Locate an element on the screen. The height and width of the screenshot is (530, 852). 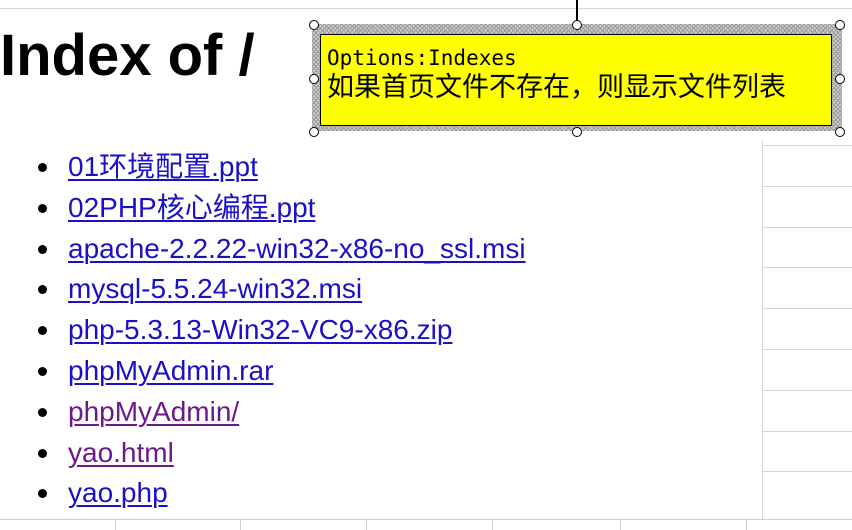
file-link: php-5.3.13-Win32-VC9-x86.zip is located at coordinates (260, 329).